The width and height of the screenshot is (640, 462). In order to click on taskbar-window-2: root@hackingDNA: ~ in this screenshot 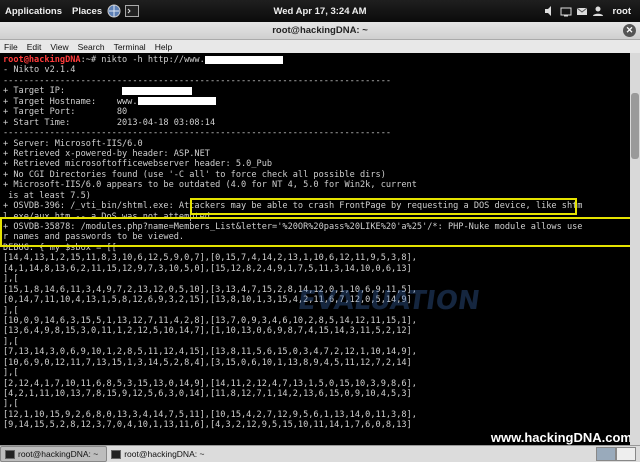, I will do `click(159, 454)`.